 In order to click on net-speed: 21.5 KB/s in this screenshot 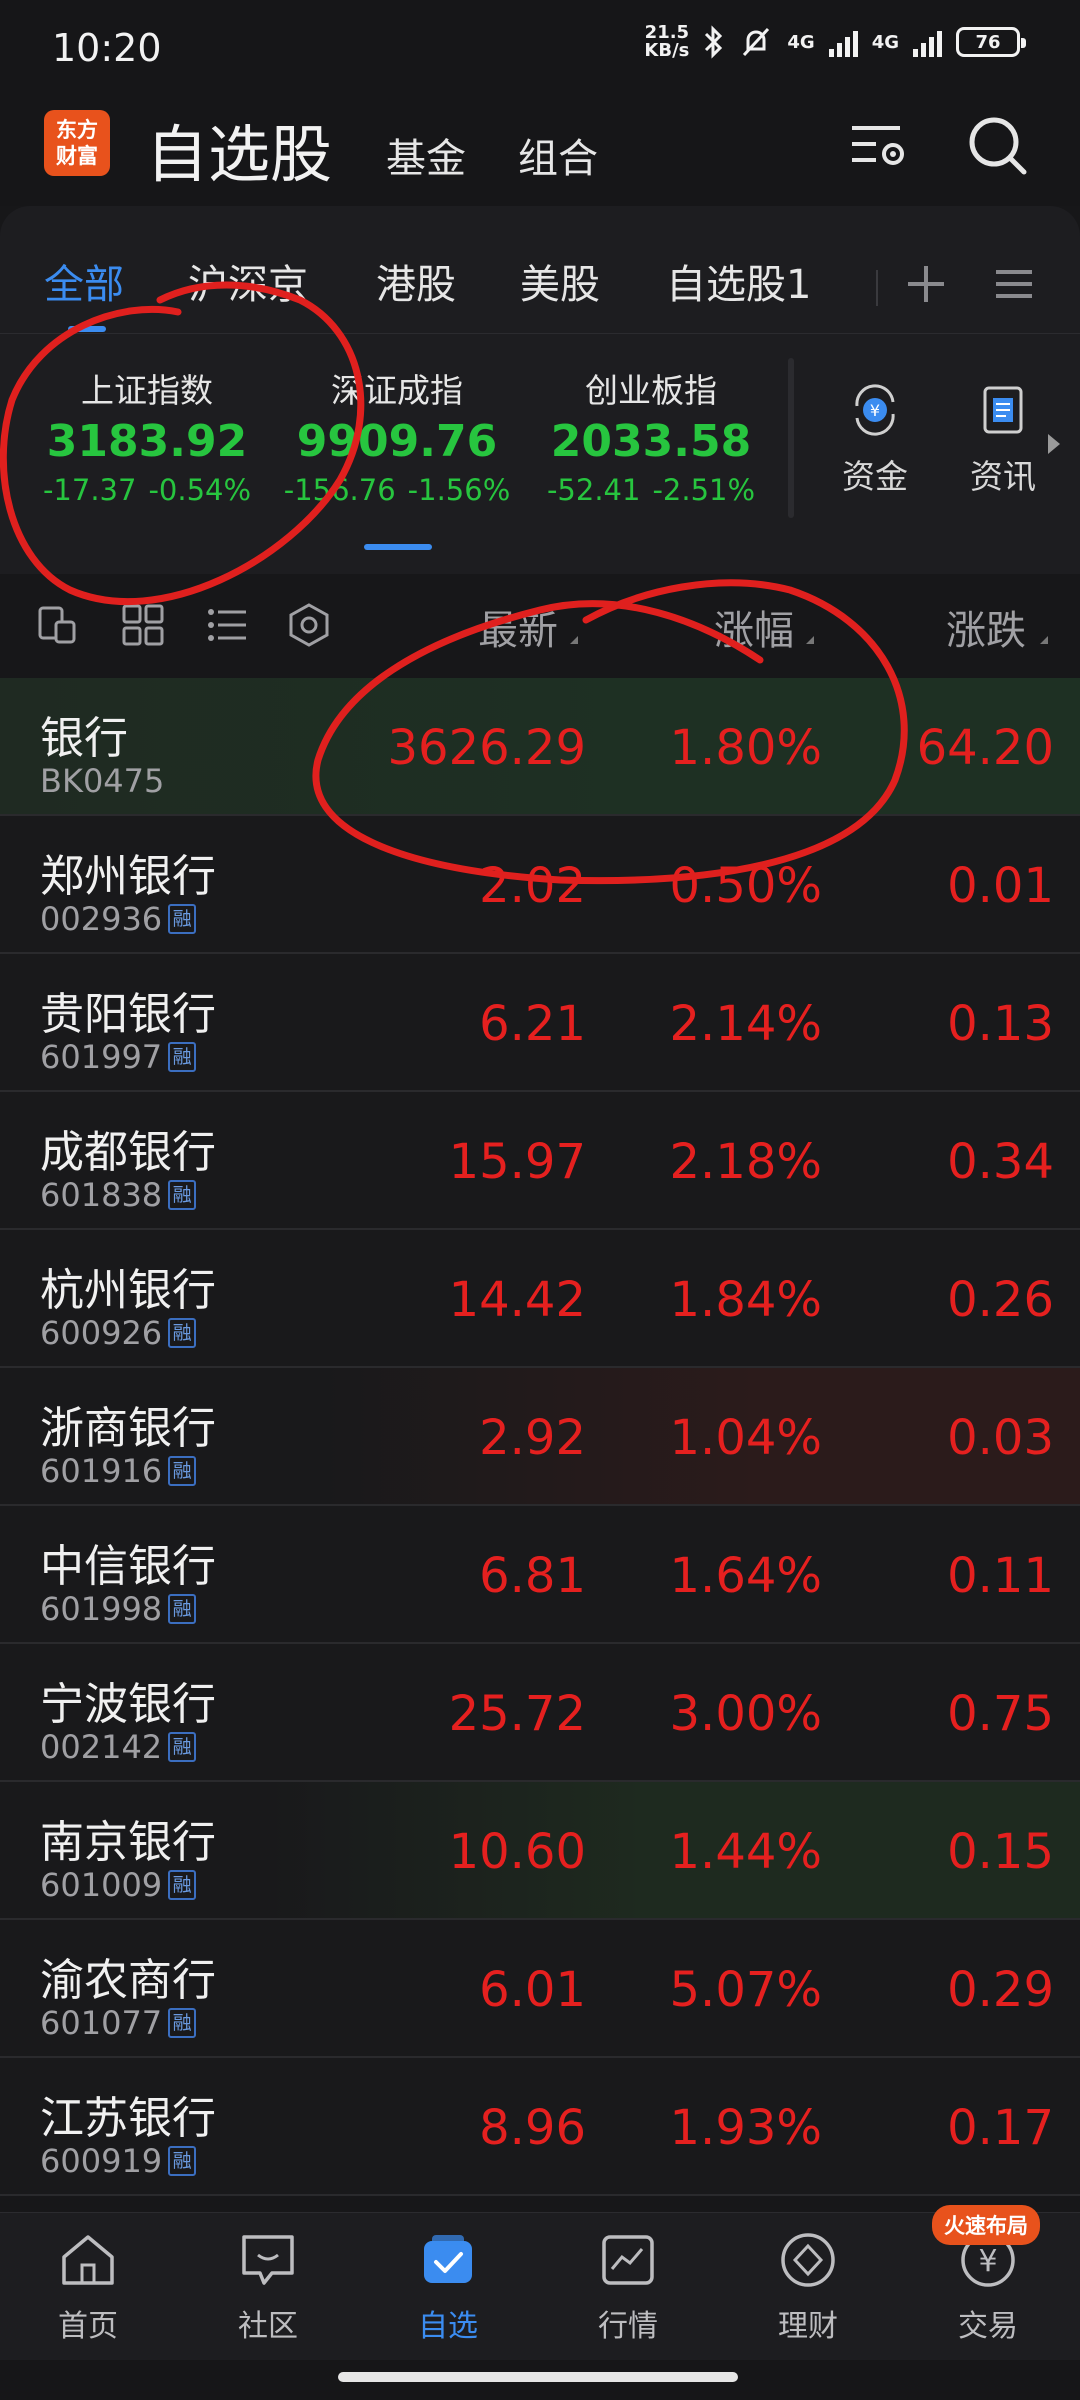, I will do `click(667, 41)`.